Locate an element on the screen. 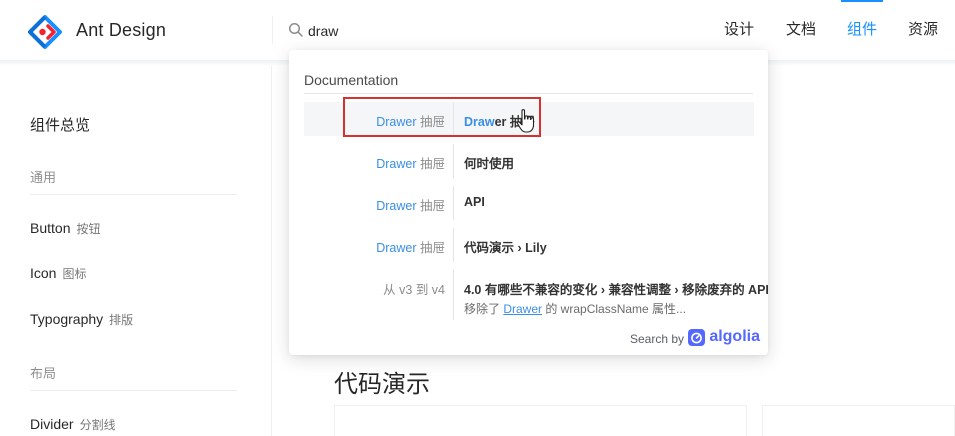 The image size is (955, 436). nav-resources: 资源 is located at coordinates (923, 30).